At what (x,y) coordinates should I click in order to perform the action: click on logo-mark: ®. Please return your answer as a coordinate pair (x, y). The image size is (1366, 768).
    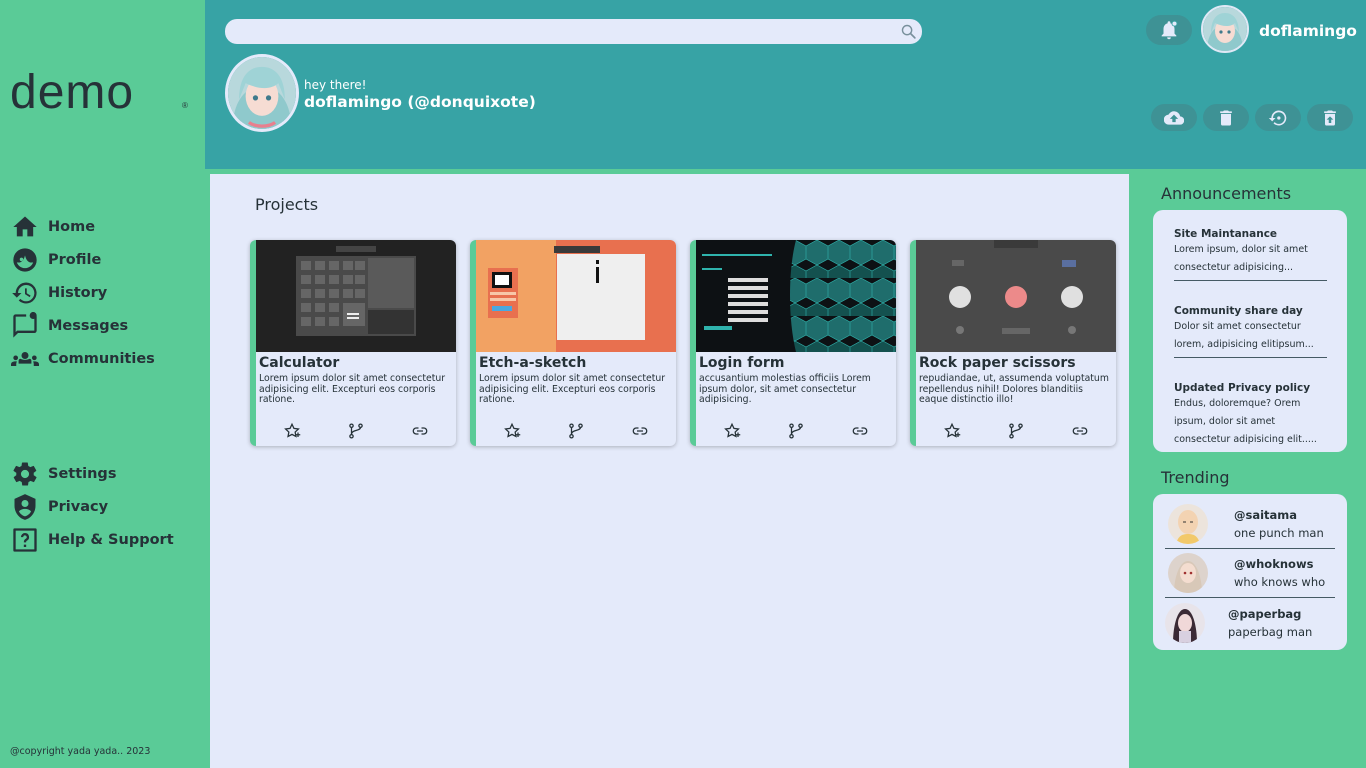
    Looking at the image, I should click on (185, 105).